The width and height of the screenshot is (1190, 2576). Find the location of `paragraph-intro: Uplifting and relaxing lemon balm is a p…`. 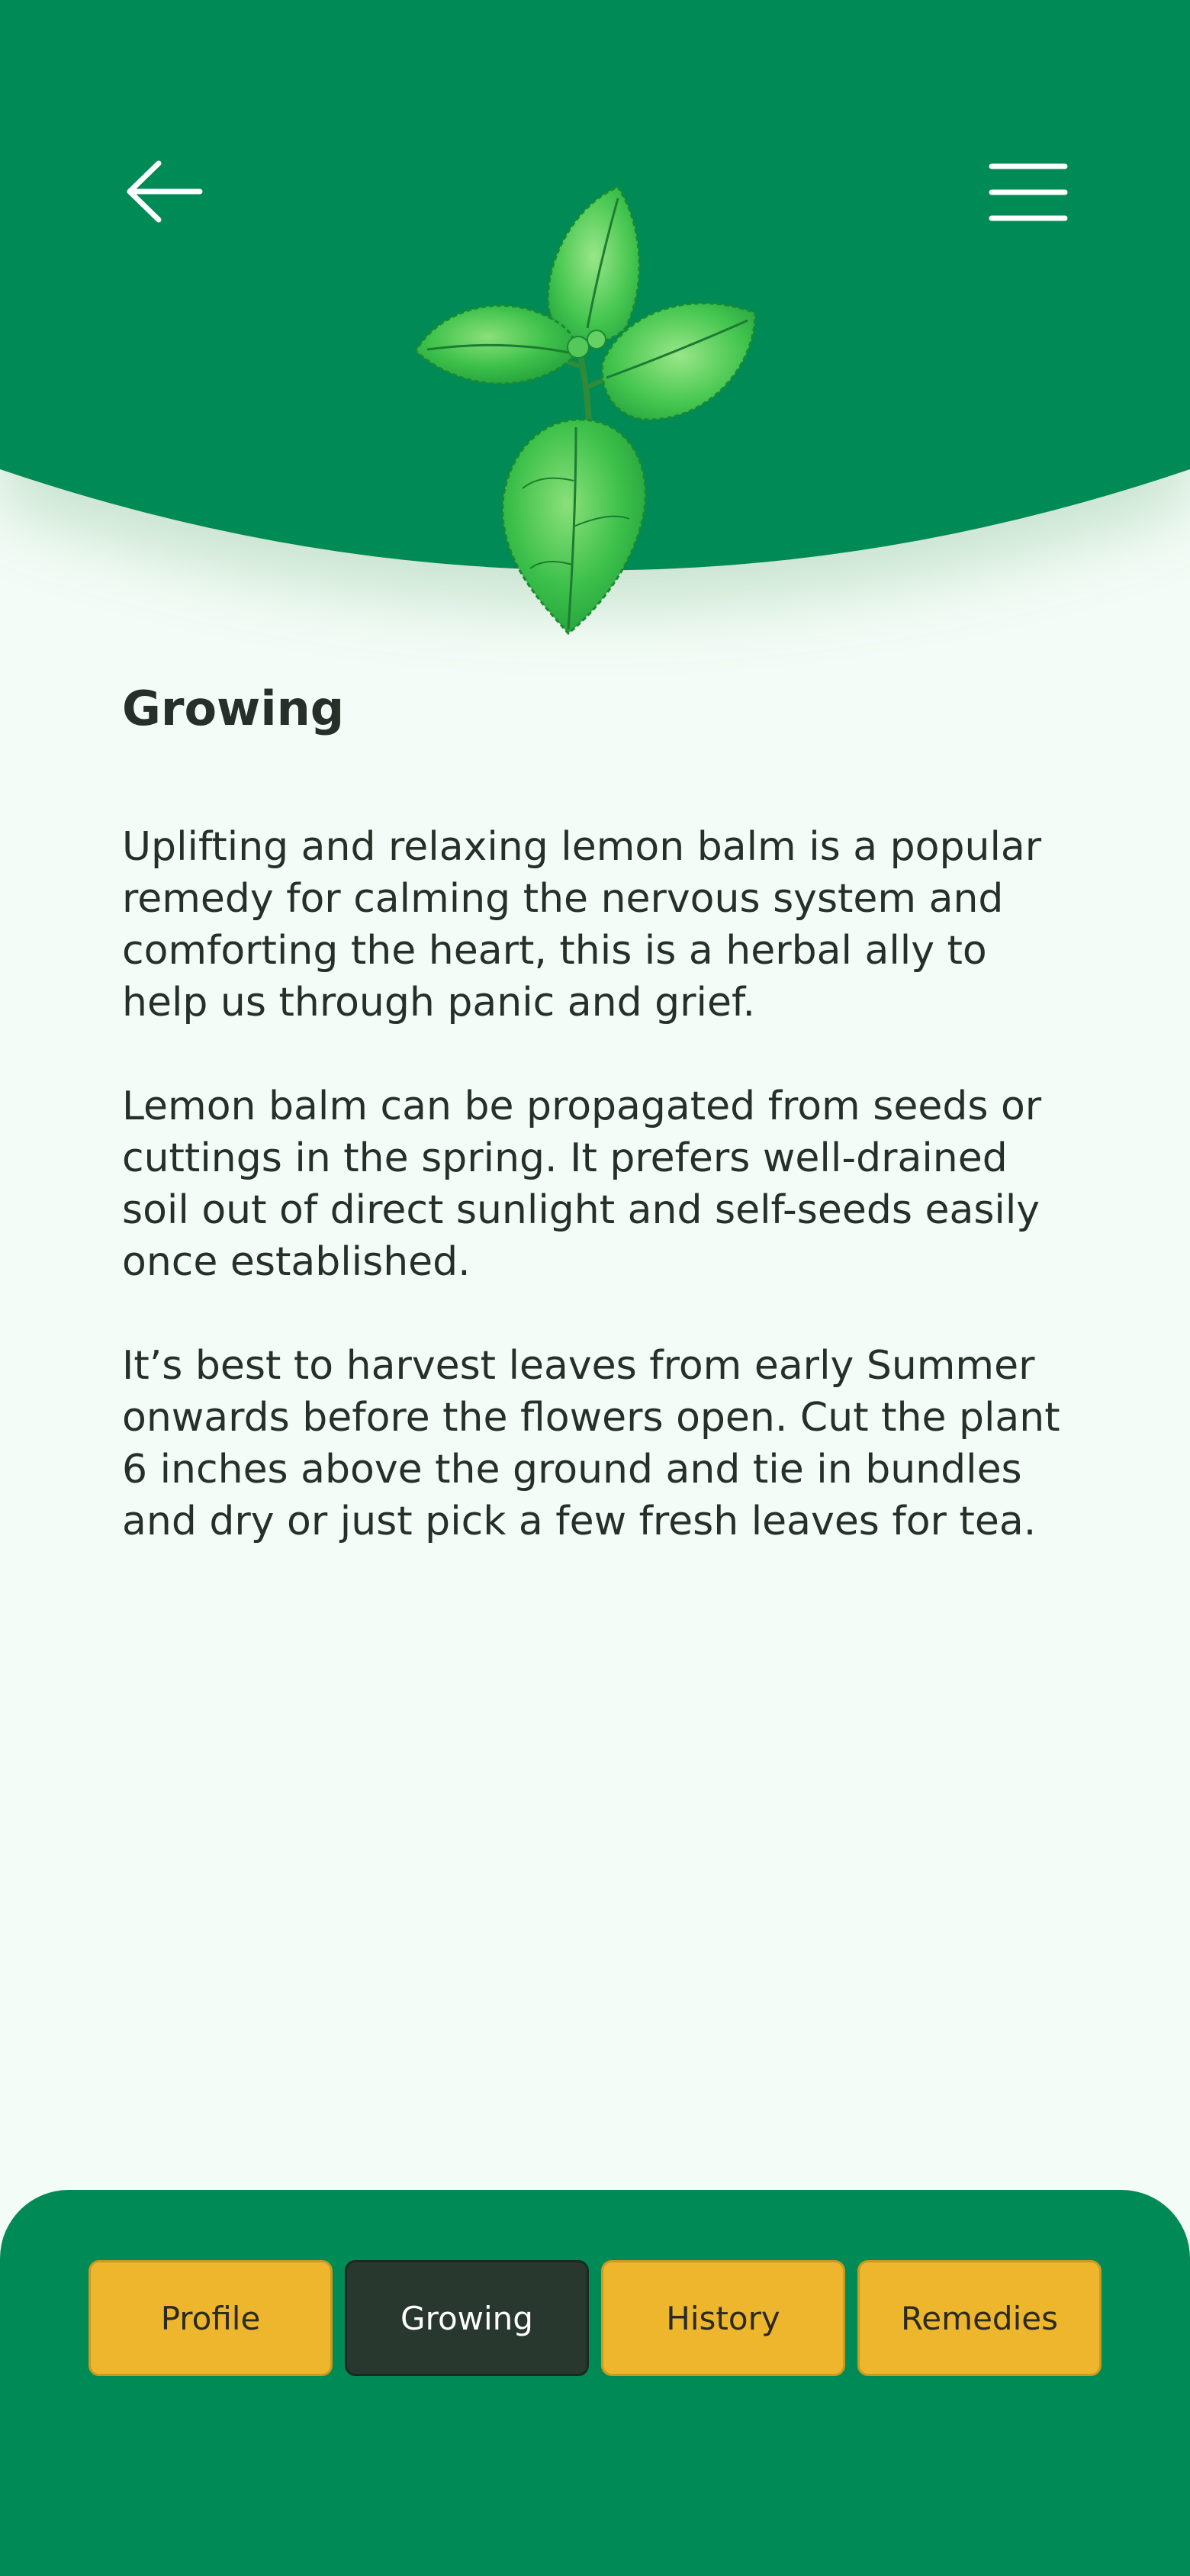

paragraph-intro: Uplifting and relaxing lemon balm is a p… is located at coordinates (582, 925).